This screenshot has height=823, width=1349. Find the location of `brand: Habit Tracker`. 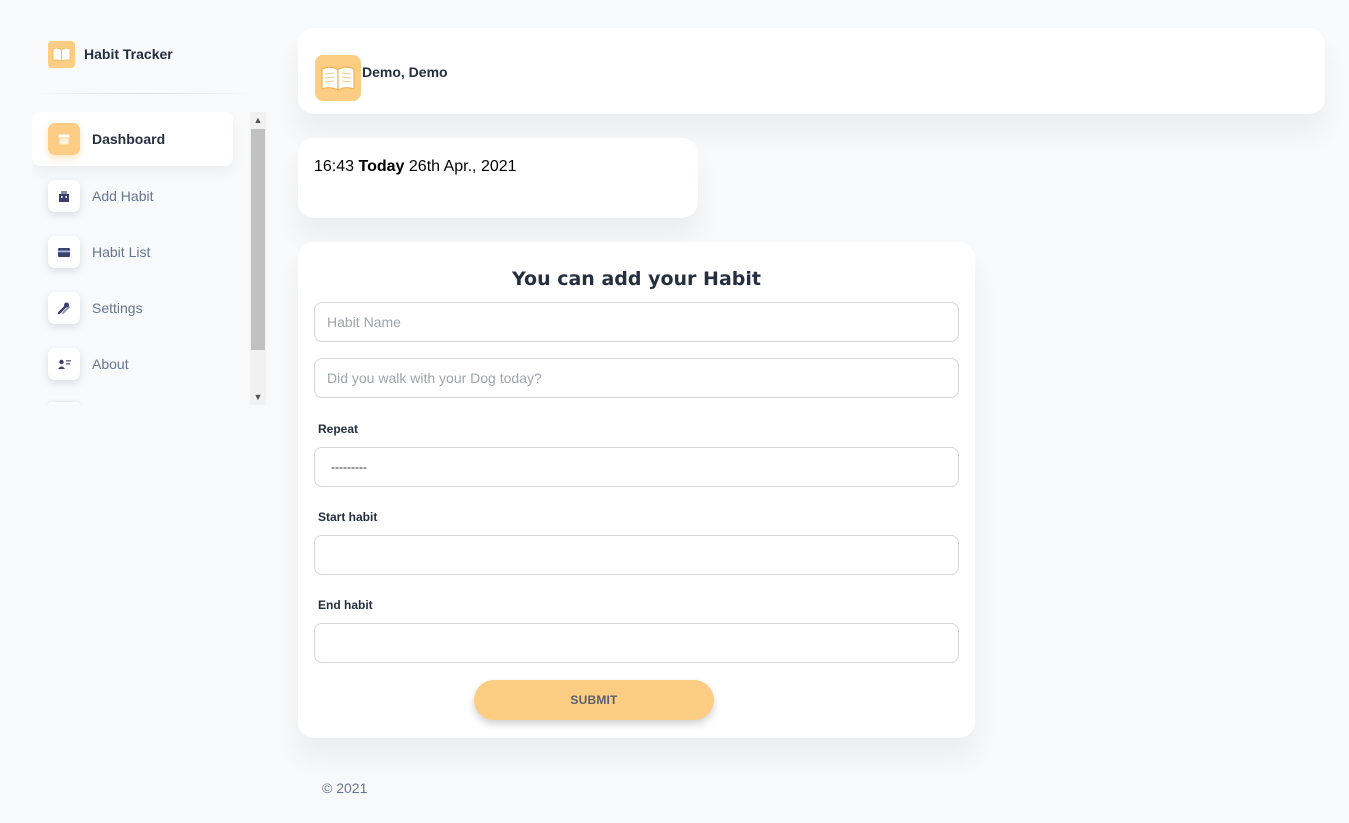

brand: Habit Tracker is located at coordinates (110, 54).